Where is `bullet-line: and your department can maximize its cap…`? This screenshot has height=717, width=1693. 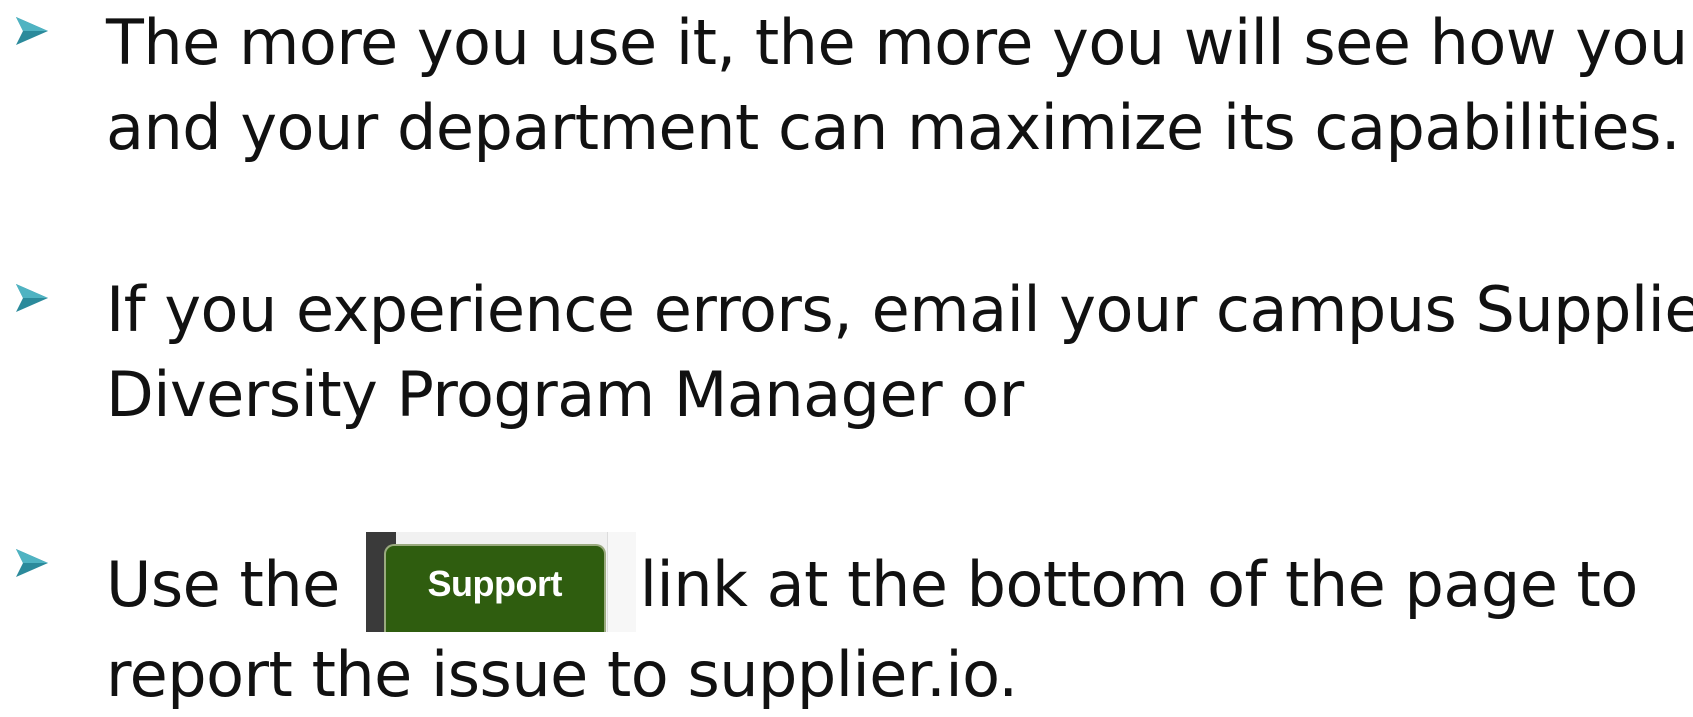
bullet-line: and your department can maximize its cap… is located at coordinates (893, 127).